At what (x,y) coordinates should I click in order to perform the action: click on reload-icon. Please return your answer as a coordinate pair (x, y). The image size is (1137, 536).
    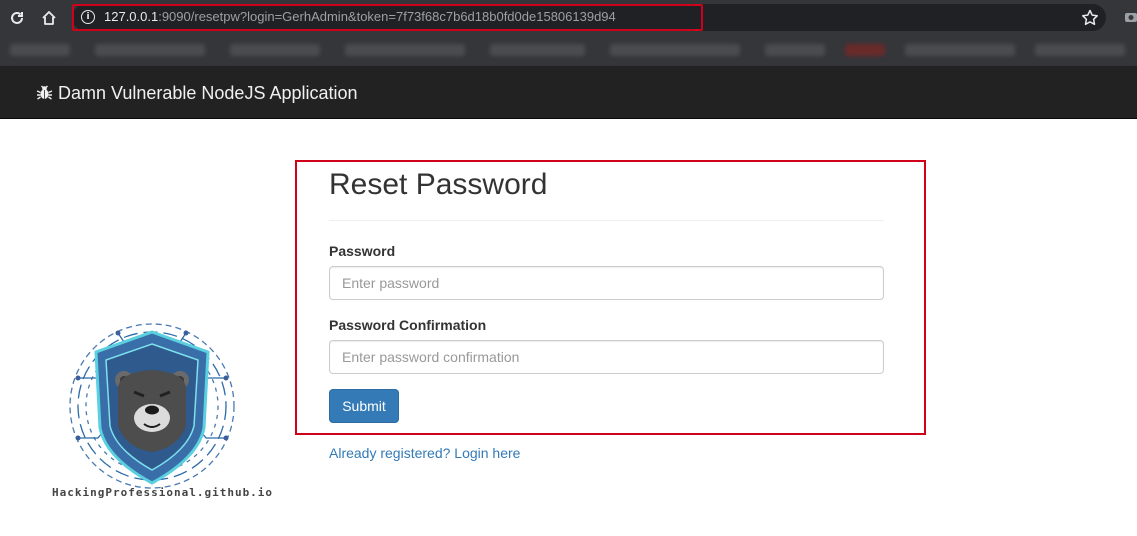
    Looking at the image, I should click on (17, 18).